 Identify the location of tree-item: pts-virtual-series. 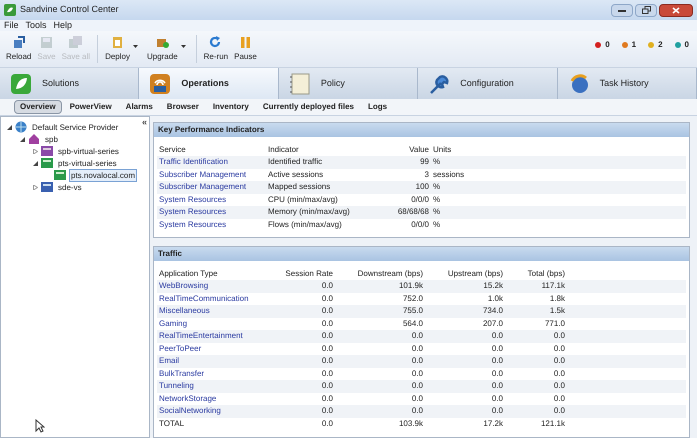
(87, 163).